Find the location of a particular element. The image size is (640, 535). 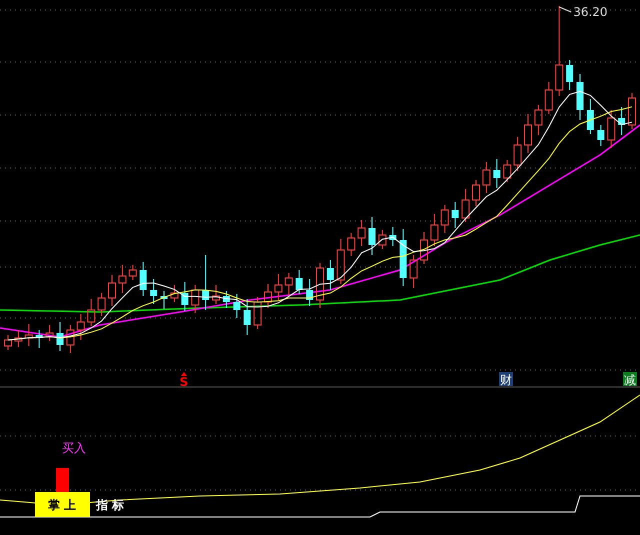

price-high-label: 36.20 is located at coordinates (590, 12).